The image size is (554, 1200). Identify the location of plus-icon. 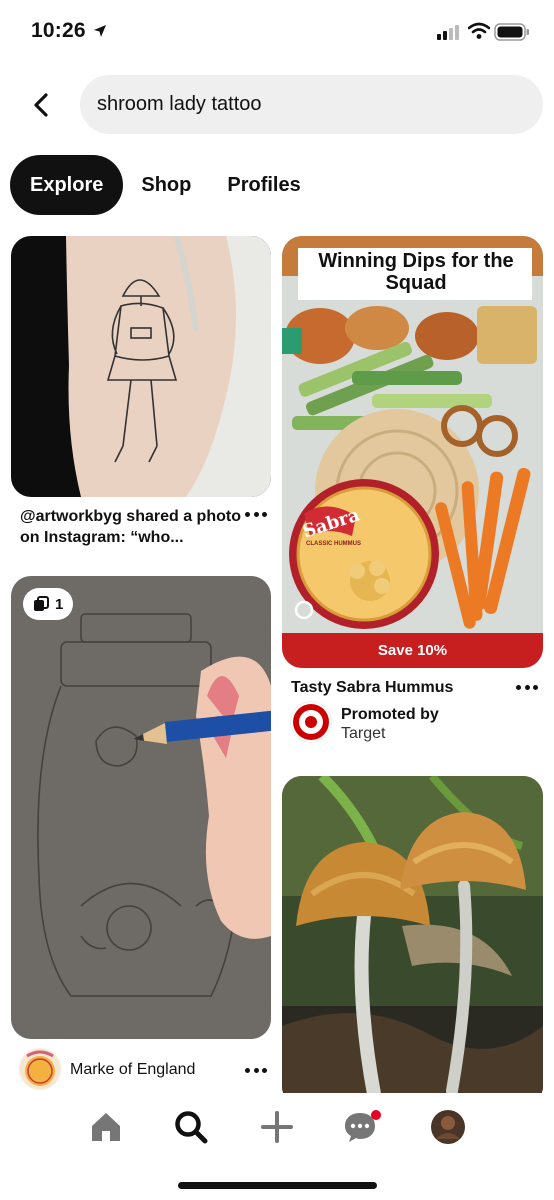
(277, 1127).